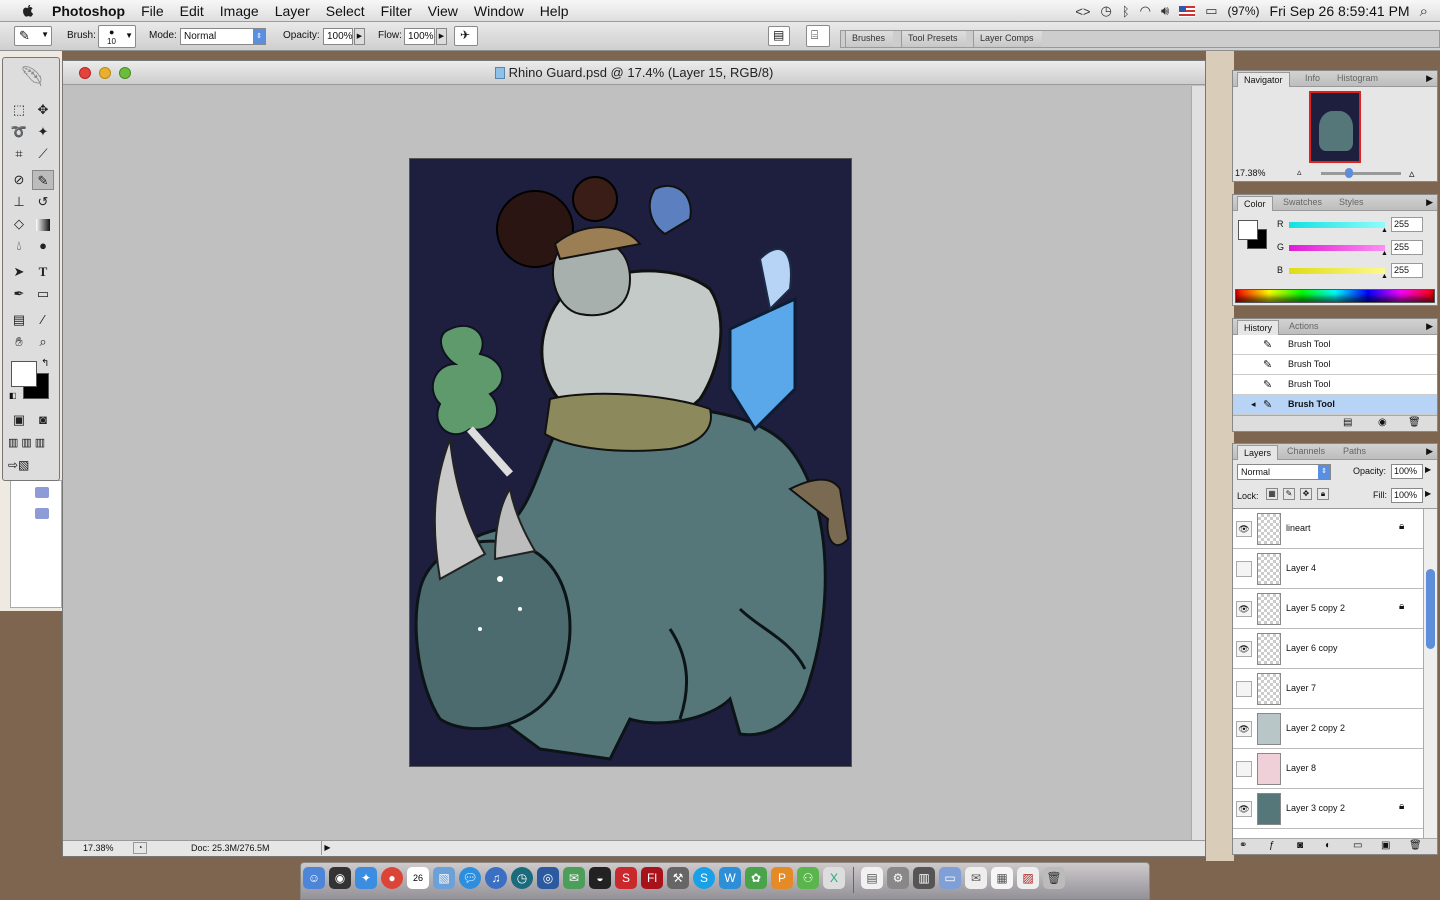  Describe the element at coordinates (27, 11) in the screenshot. I see `apple-menu-icon` at that location.